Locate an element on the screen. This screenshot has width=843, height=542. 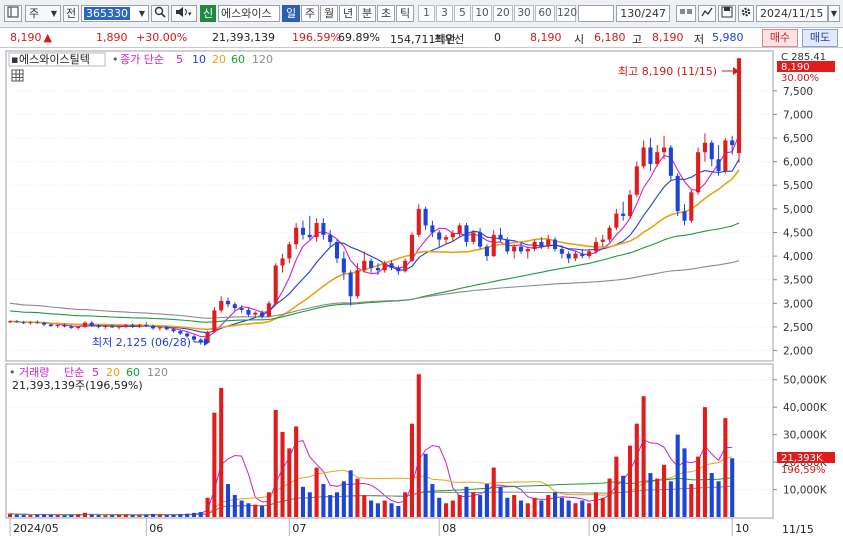
current-price-label: 8,190 is located at coordinates (795, 67).